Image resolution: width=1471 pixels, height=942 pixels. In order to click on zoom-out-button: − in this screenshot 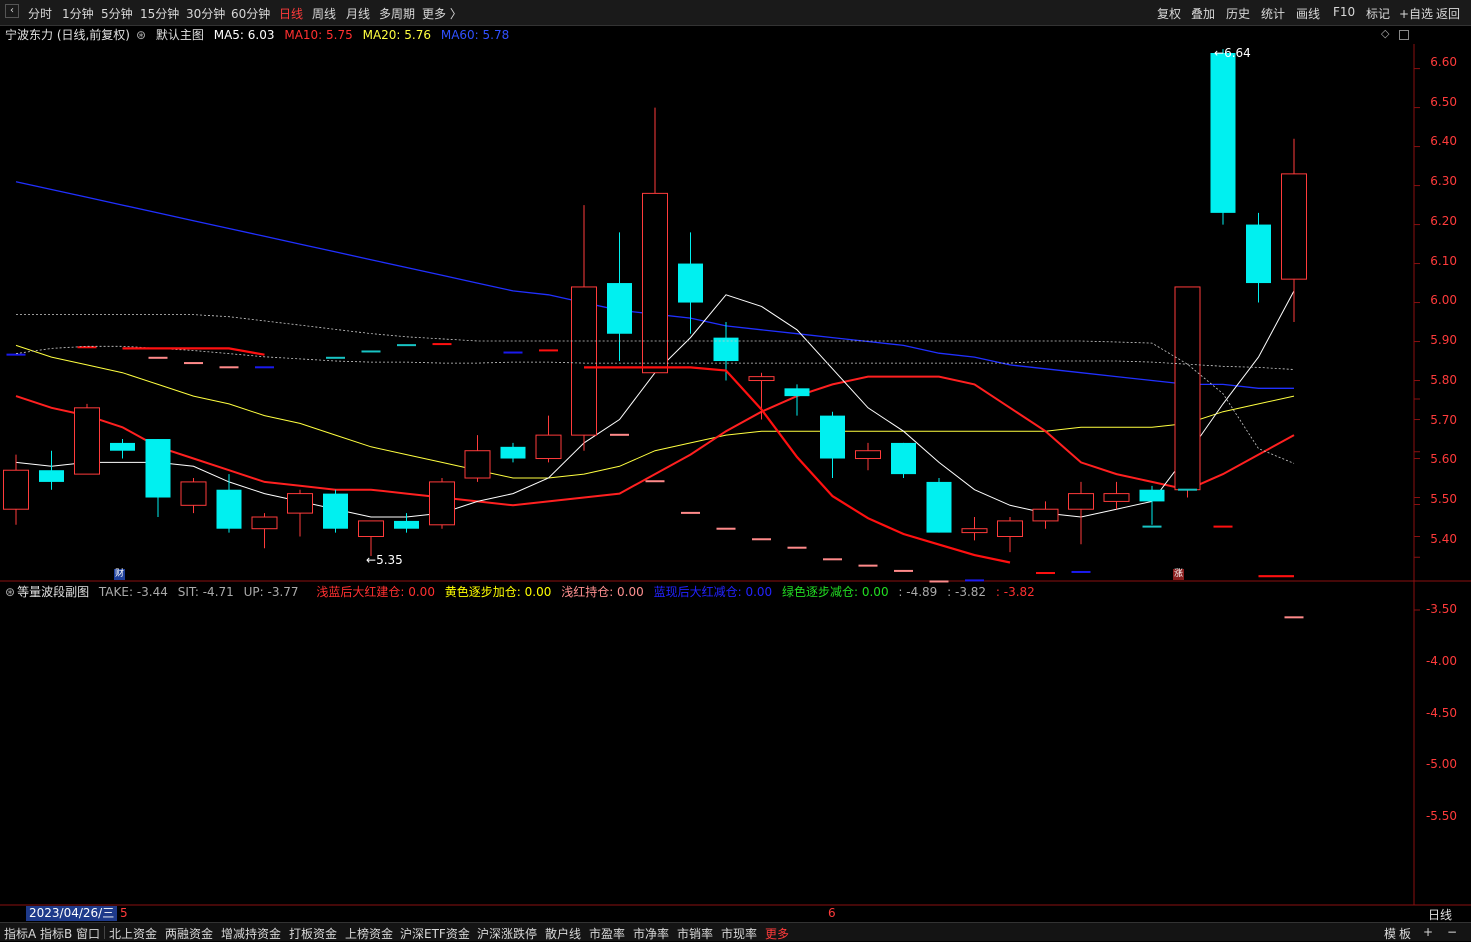, I will do `click(1452, 932)`.